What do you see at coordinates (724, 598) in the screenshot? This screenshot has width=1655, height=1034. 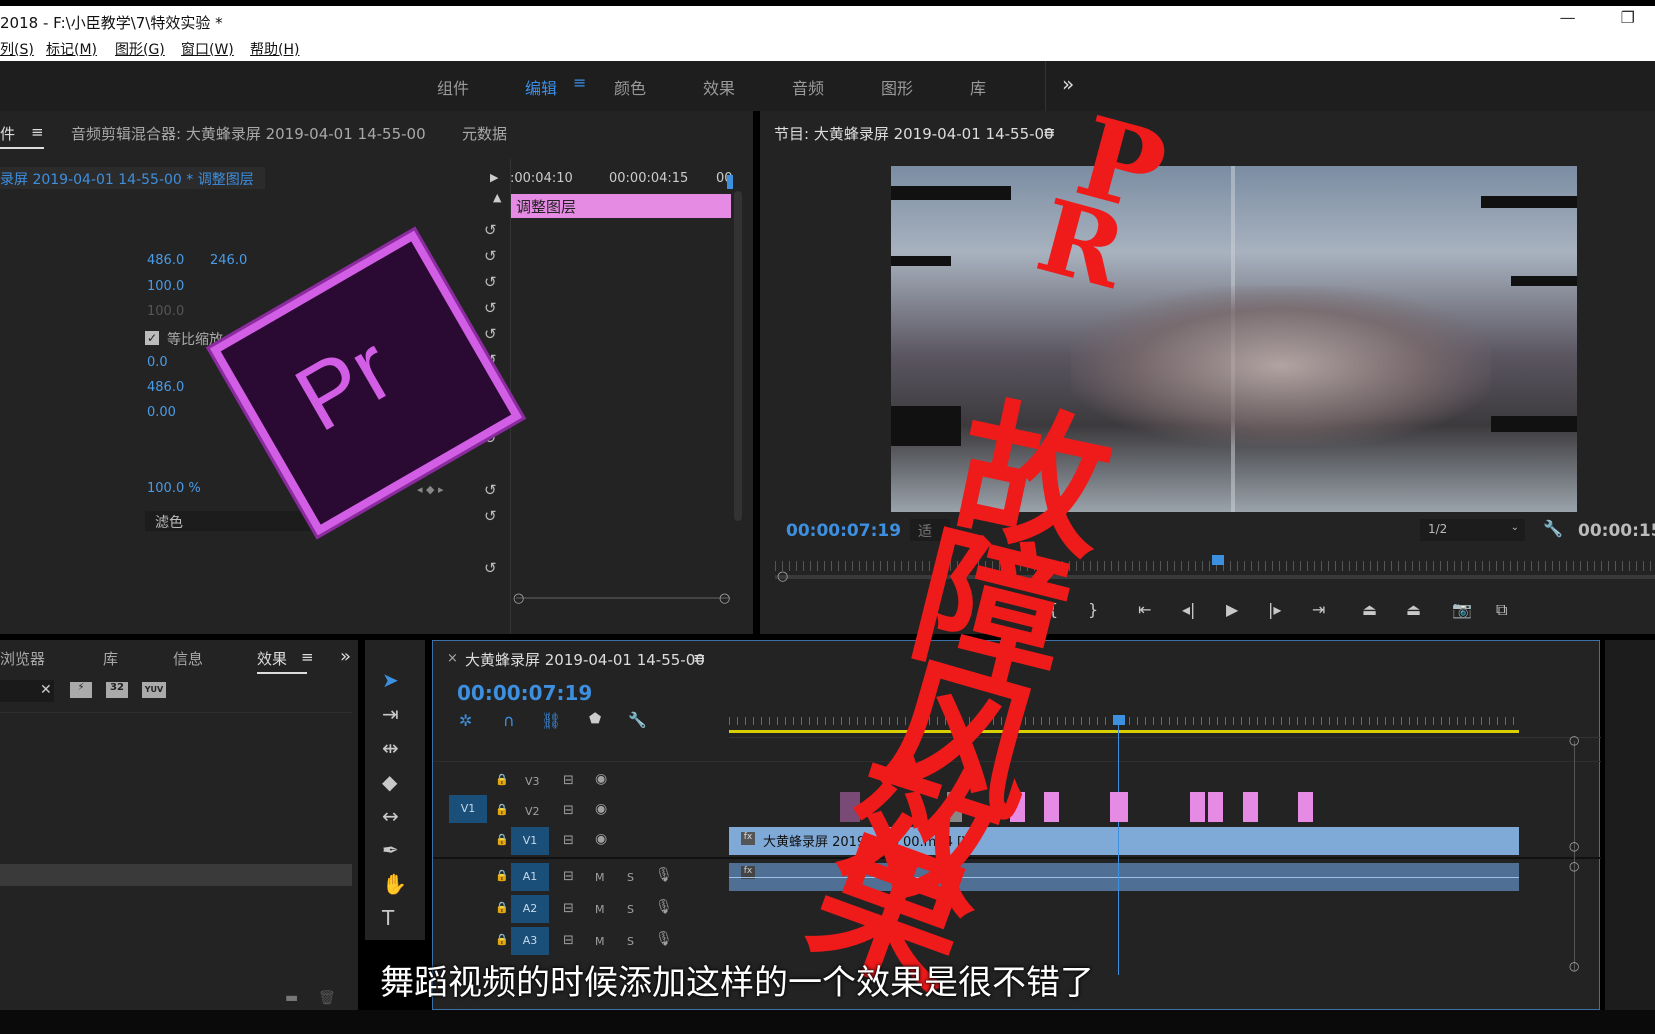 I see `zoom-handle-right: ○` at bounding box center [724, 598].